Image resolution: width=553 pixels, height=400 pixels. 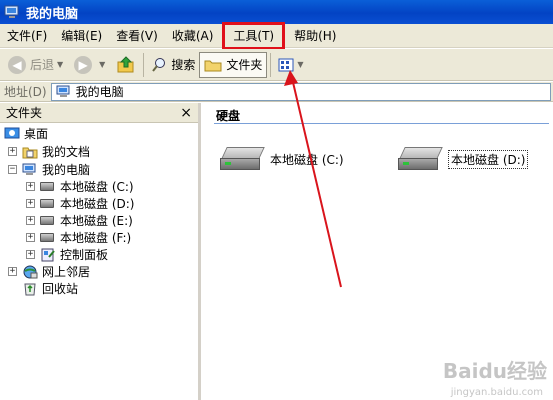 What do you see at coordinates (300, 91) in the screenshot?
I see `address-input: 我的电脑` at bounding box center [300, 91].